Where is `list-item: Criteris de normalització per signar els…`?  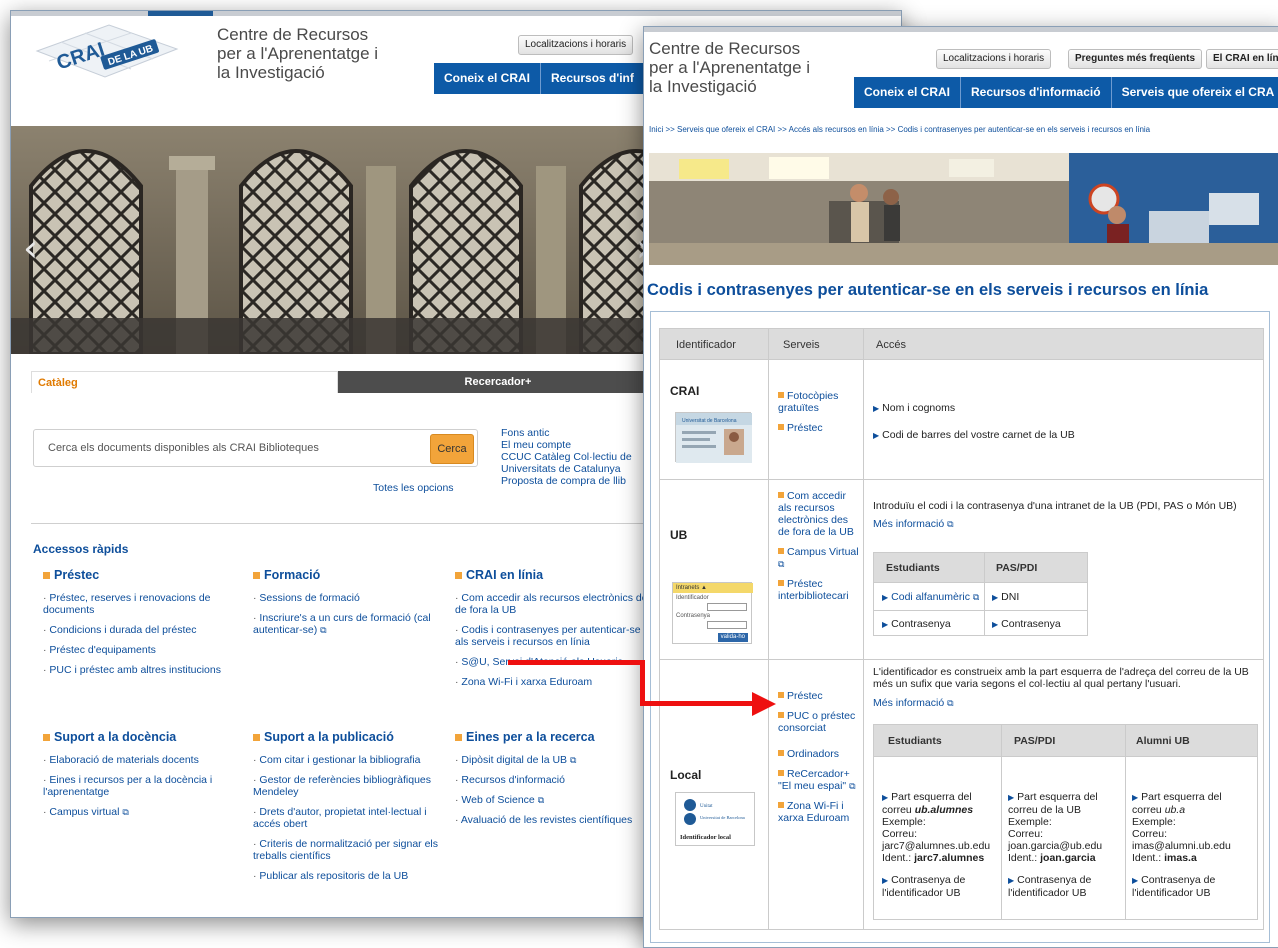 list-item: Criteris de normalització per signar els… is located at coordinates (353, 850).